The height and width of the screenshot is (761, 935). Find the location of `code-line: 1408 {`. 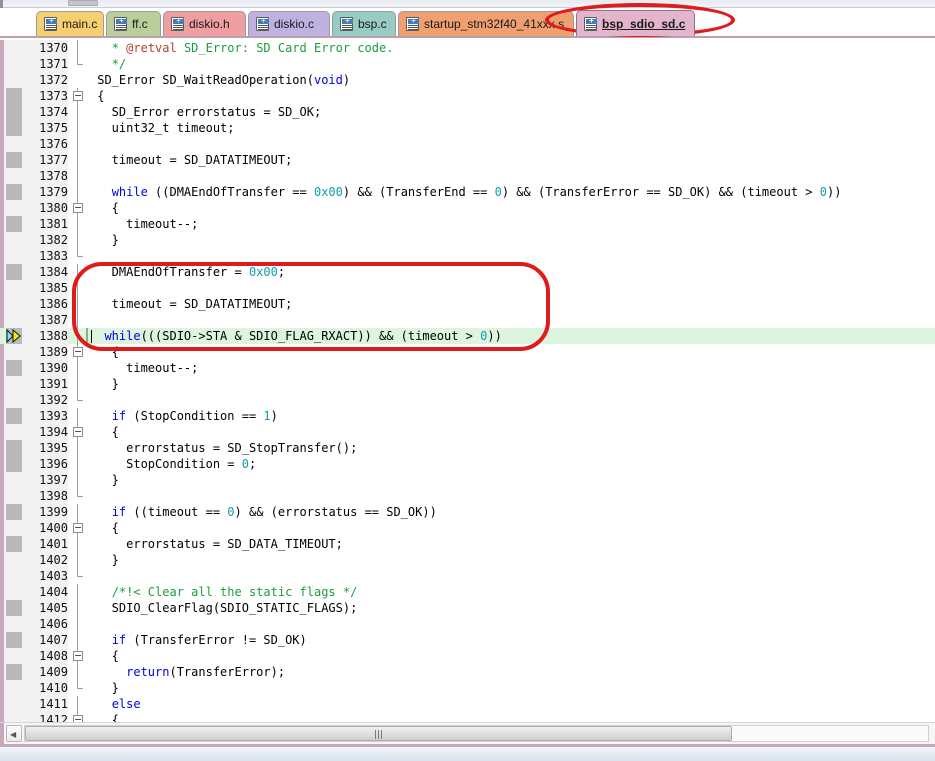

code-line: 1408 { is located at coordinates (467, 656).